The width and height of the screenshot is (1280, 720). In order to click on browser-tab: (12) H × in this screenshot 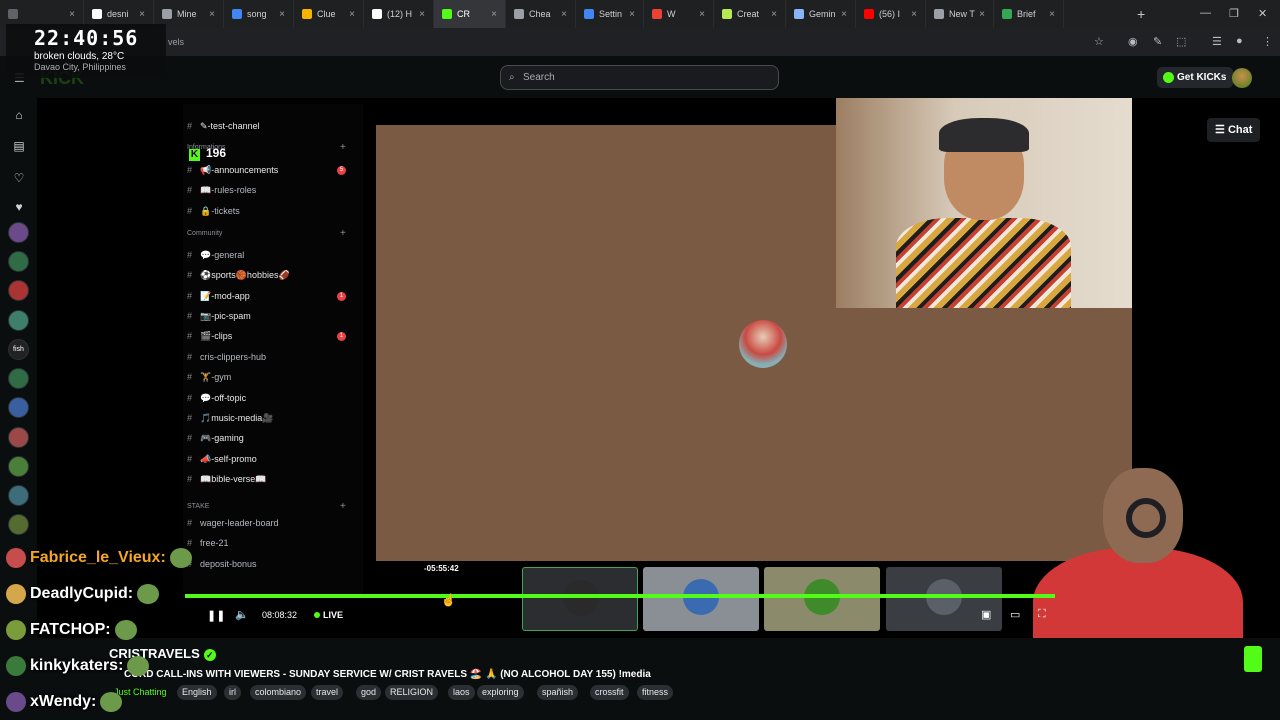, I will do `click(399, 14)`.